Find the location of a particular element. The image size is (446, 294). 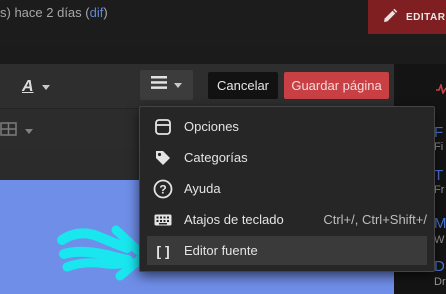

brackets-icon: [ ] is located at coordinates (163, 250).